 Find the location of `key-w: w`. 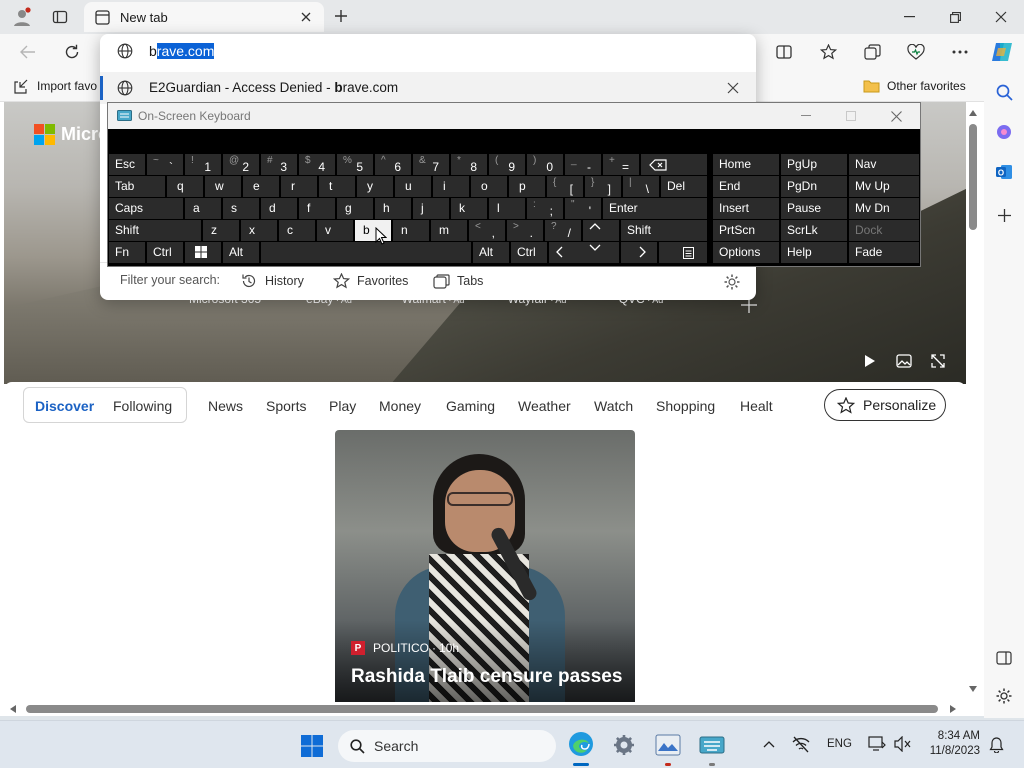

key-w: w is located at coordinates (223, 186).